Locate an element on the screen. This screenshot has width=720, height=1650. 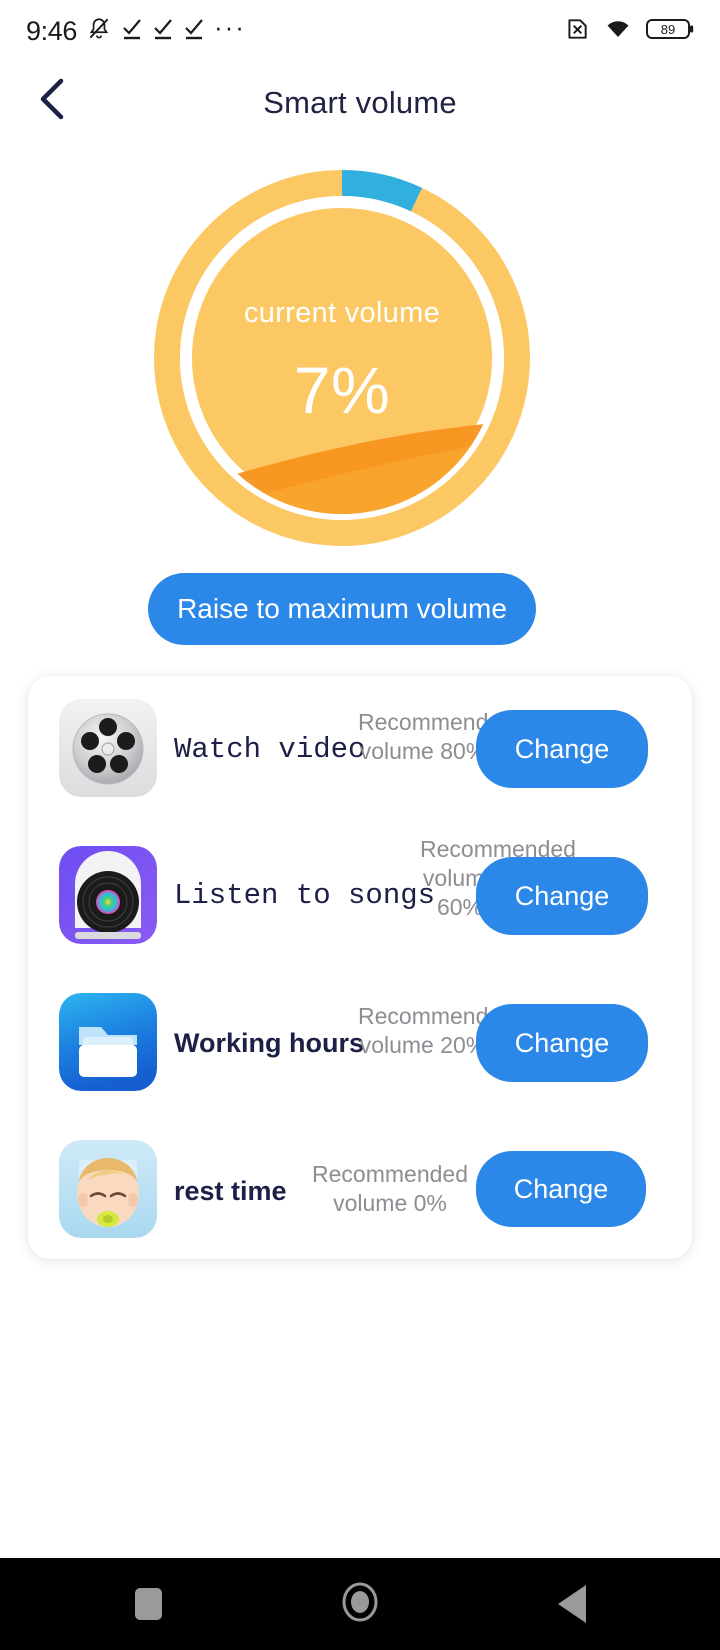
status-bar: 9:46 ··· 89 is located at coordinates (360, 31).